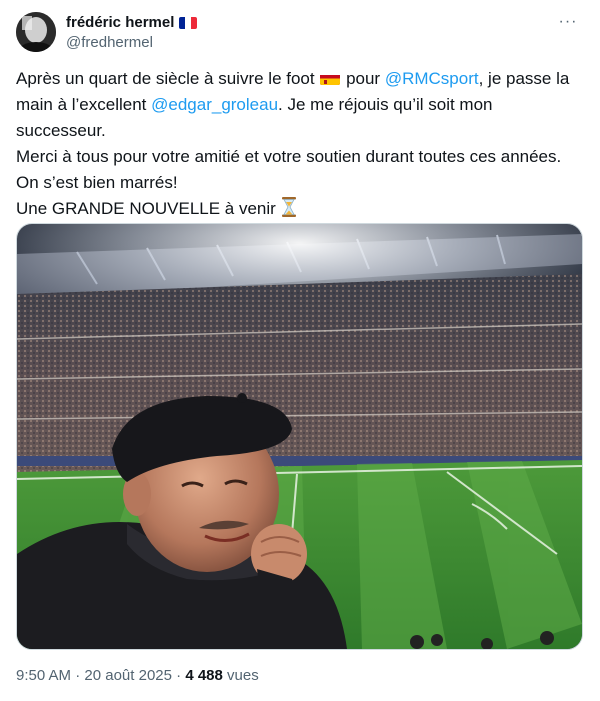  What do you see at coordinates (128, 675) in the screenshot?
I see `tweet-date: 20 août 2025` at bounding box center [128, 675].